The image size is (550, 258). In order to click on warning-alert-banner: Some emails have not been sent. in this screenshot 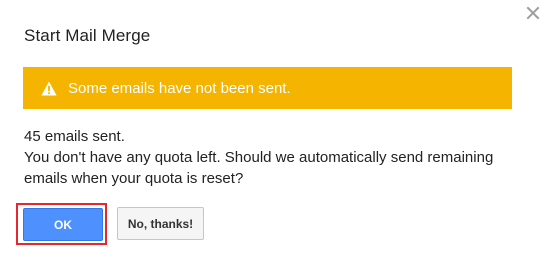, I will do `click(267, 88)`.